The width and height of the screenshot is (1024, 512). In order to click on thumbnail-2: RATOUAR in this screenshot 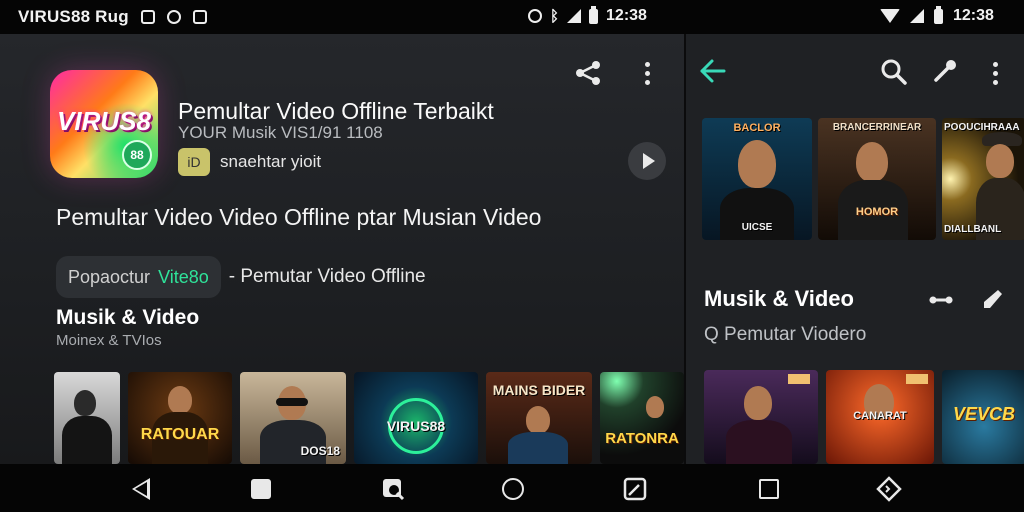, I will do `click(180, 418)`.